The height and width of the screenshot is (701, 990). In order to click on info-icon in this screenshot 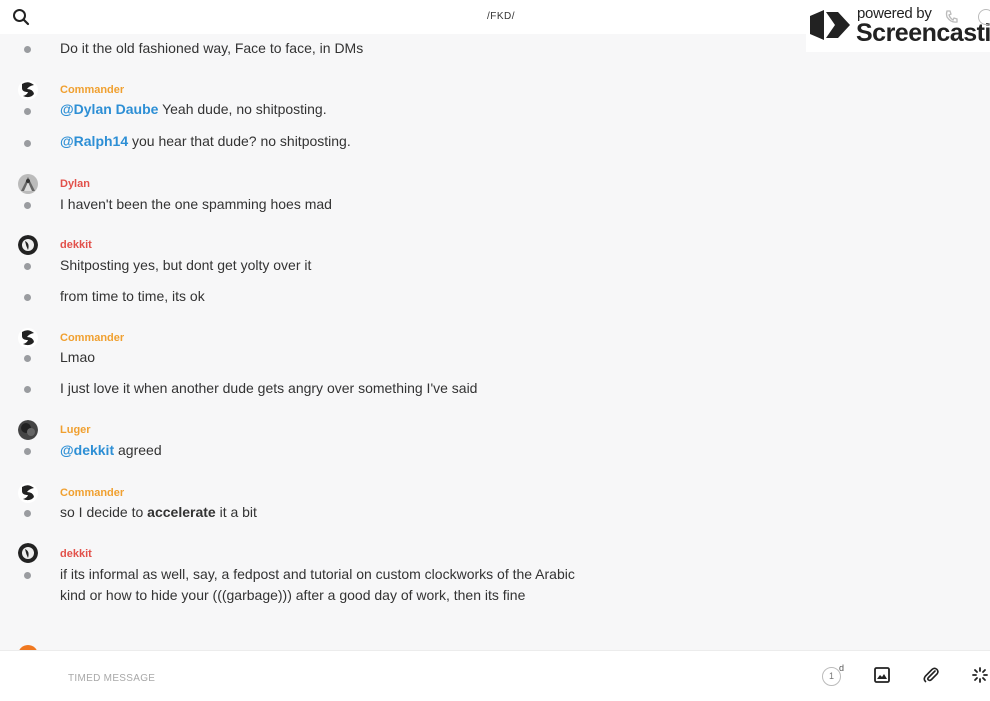, I will do `click(984, 17)`.